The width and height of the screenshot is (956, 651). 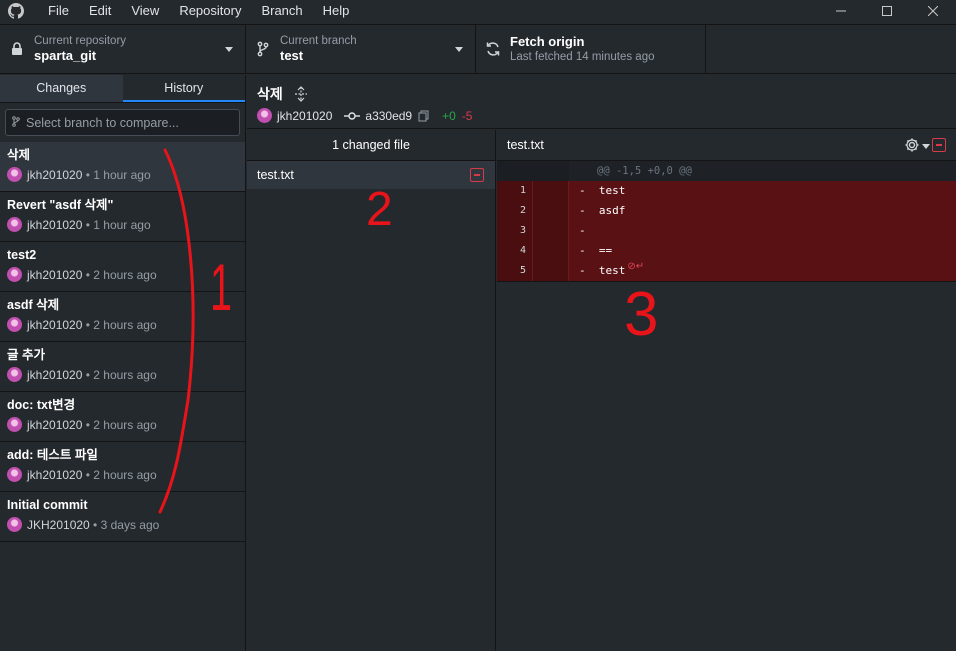 I want to click on gear-icon, so click(x=912, y=145).